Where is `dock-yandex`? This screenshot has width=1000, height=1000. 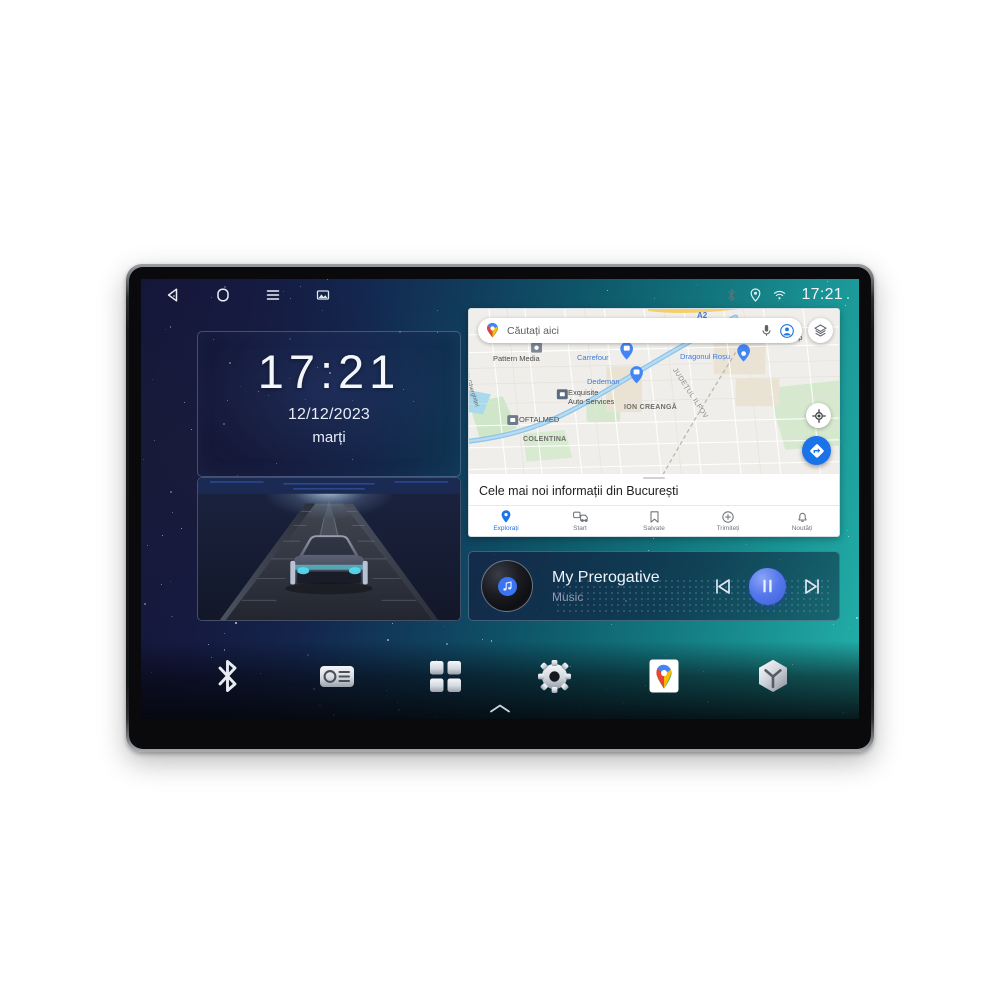 dock-yandex is located at coordinates (773, 676).